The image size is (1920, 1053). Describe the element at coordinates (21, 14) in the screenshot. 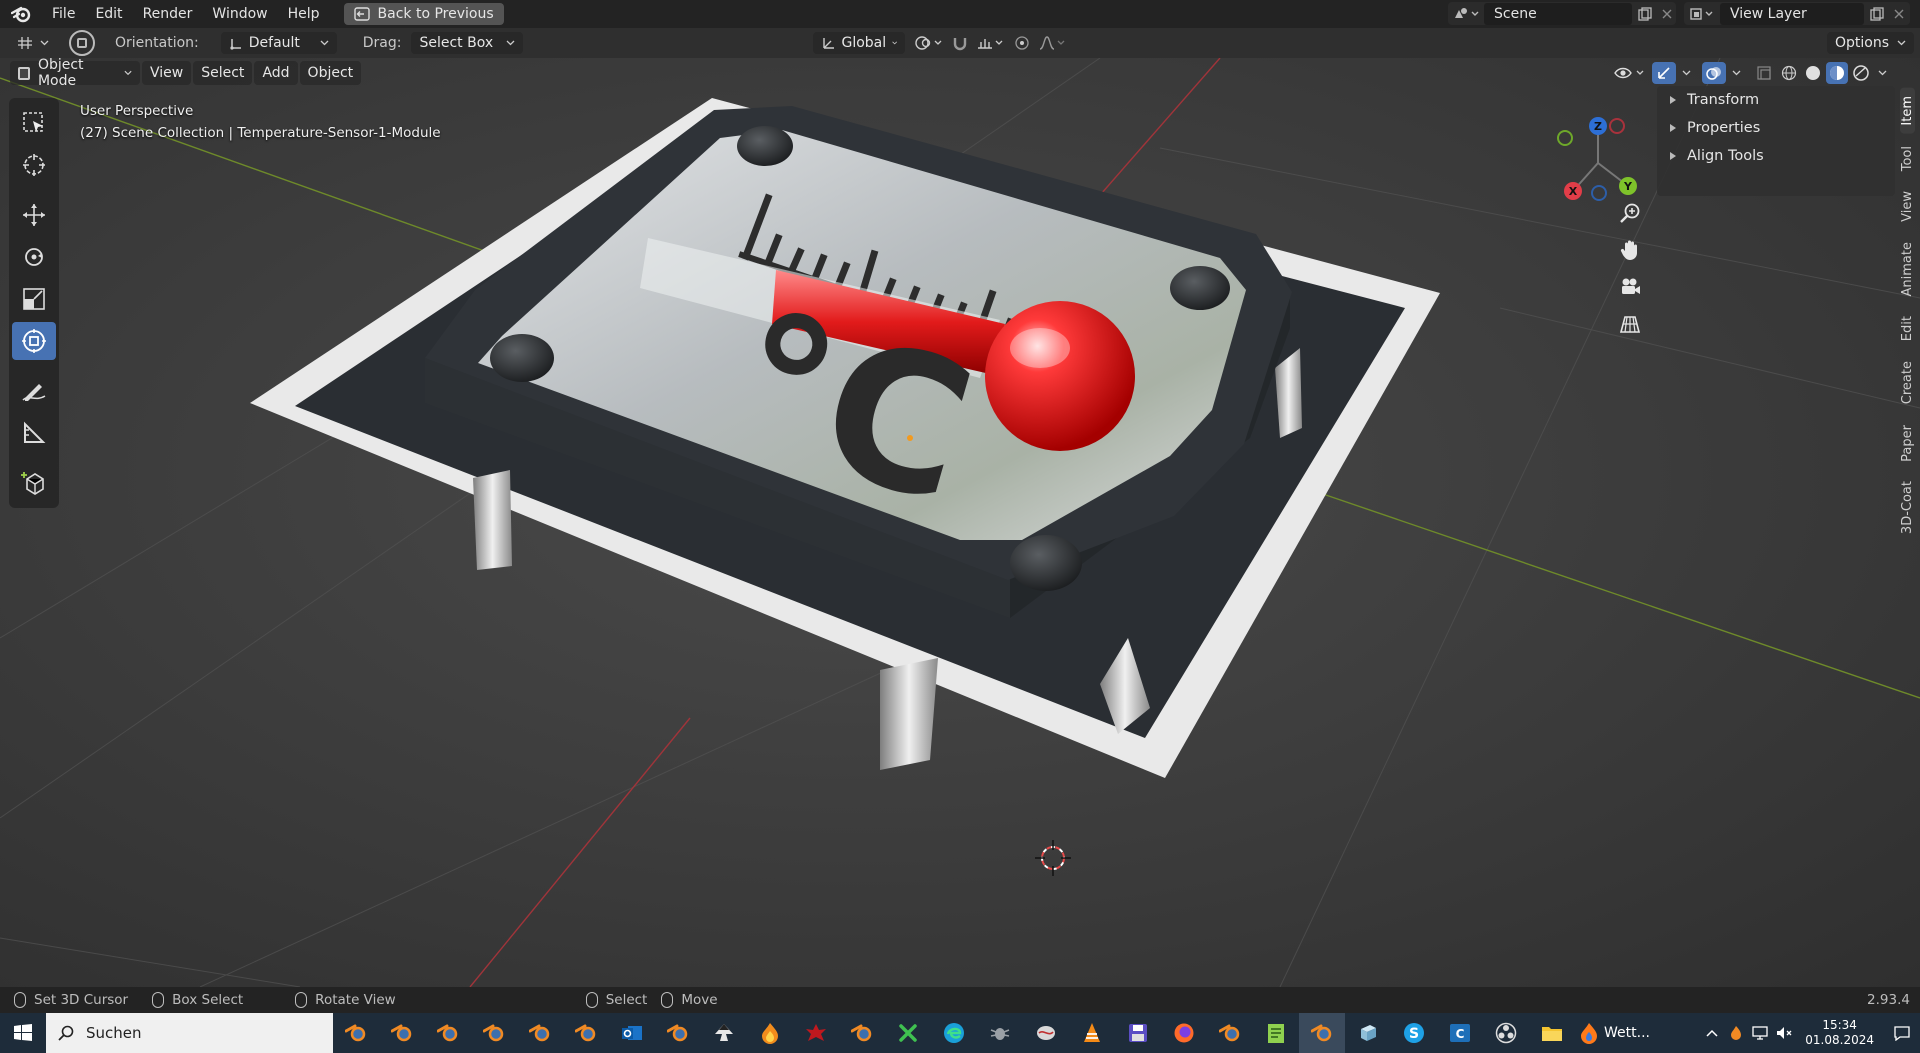

I see `blender-logo-icon` at that location.